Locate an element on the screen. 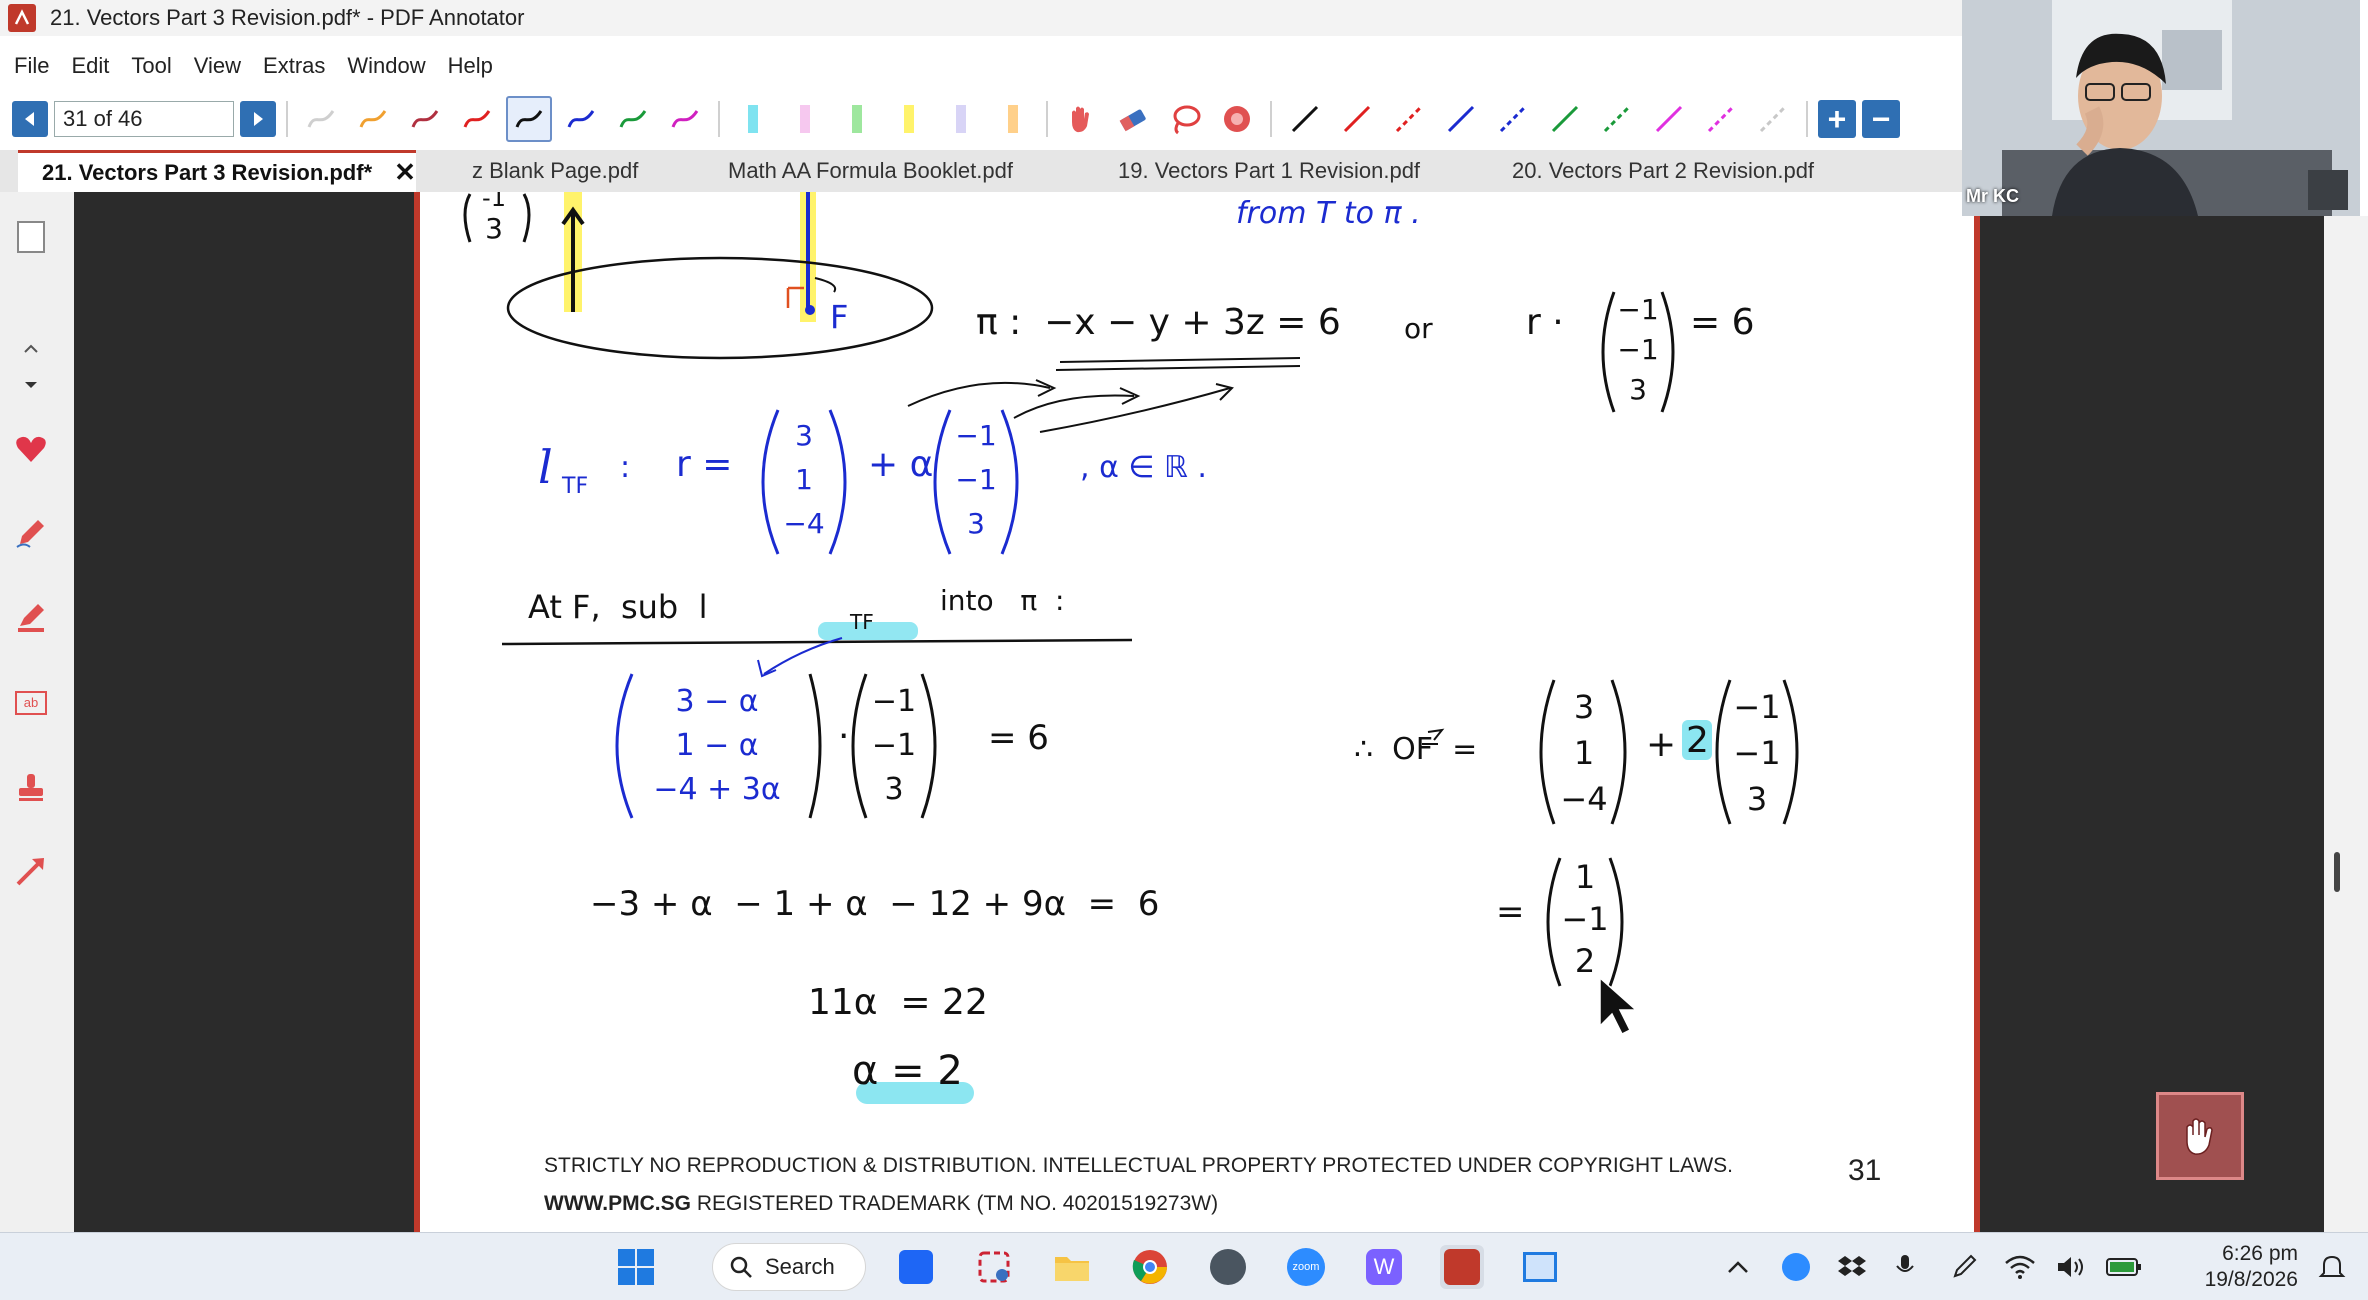 Image resolution: width=2368 pixels, height=1300 pixels. zoom-app: zoom is located at coordinates (1306, 1267).